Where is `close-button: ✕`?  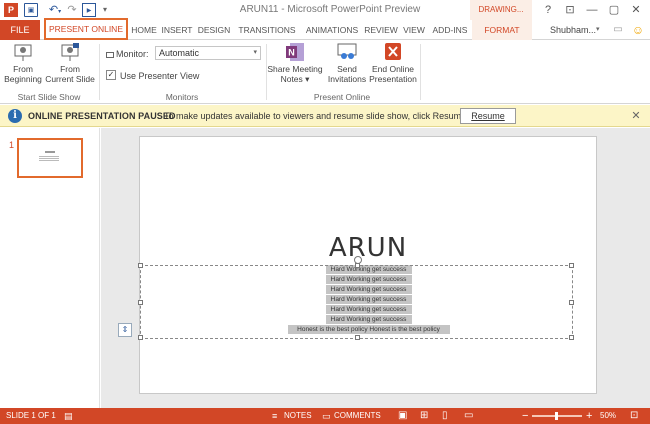 close-button: ✕ is located at coordinates (636, 10).